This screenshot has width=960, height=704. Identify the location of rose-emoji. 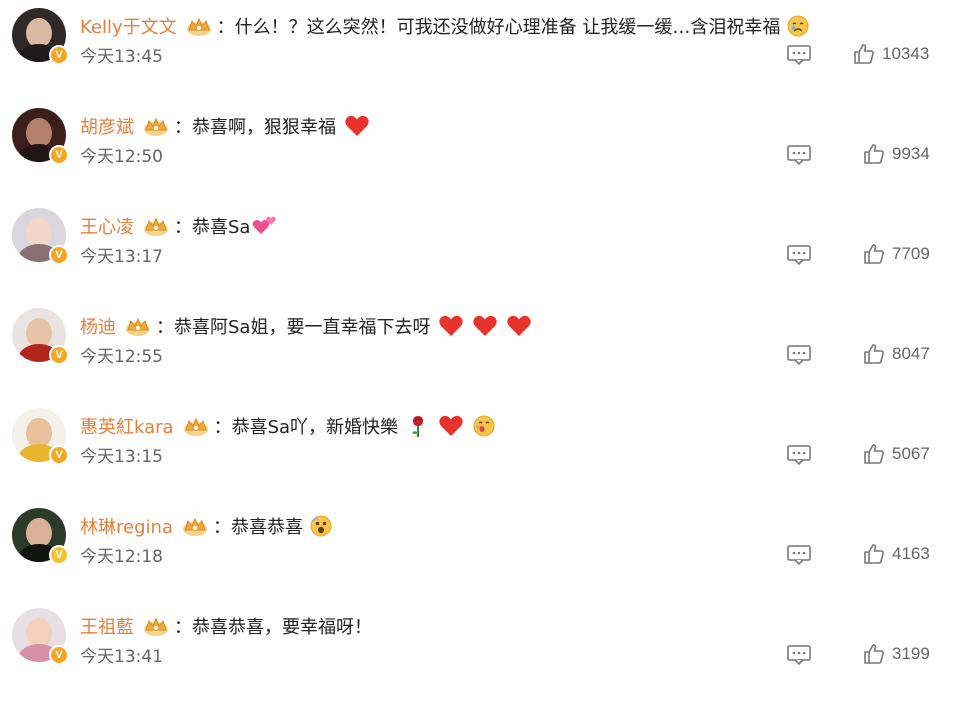
(418, 426).